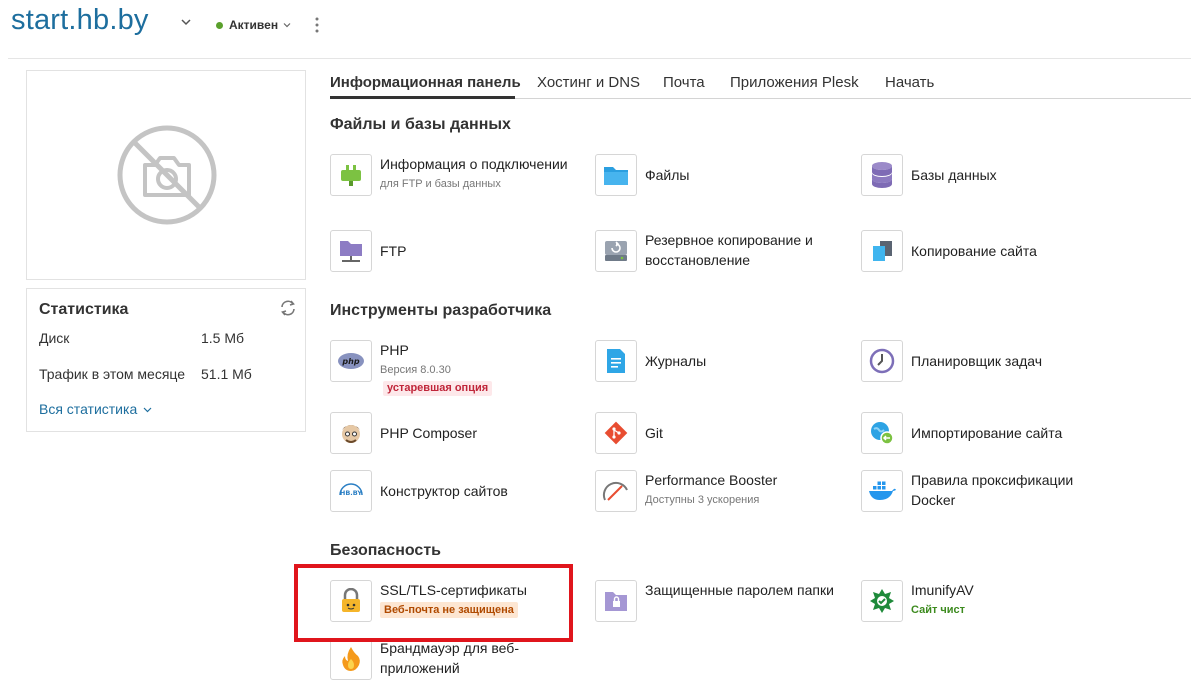 This screenshot has width=1191, height=693. Describe the element at coordinates (616, 433) in the screenshot. I see `git-icon` at that location.